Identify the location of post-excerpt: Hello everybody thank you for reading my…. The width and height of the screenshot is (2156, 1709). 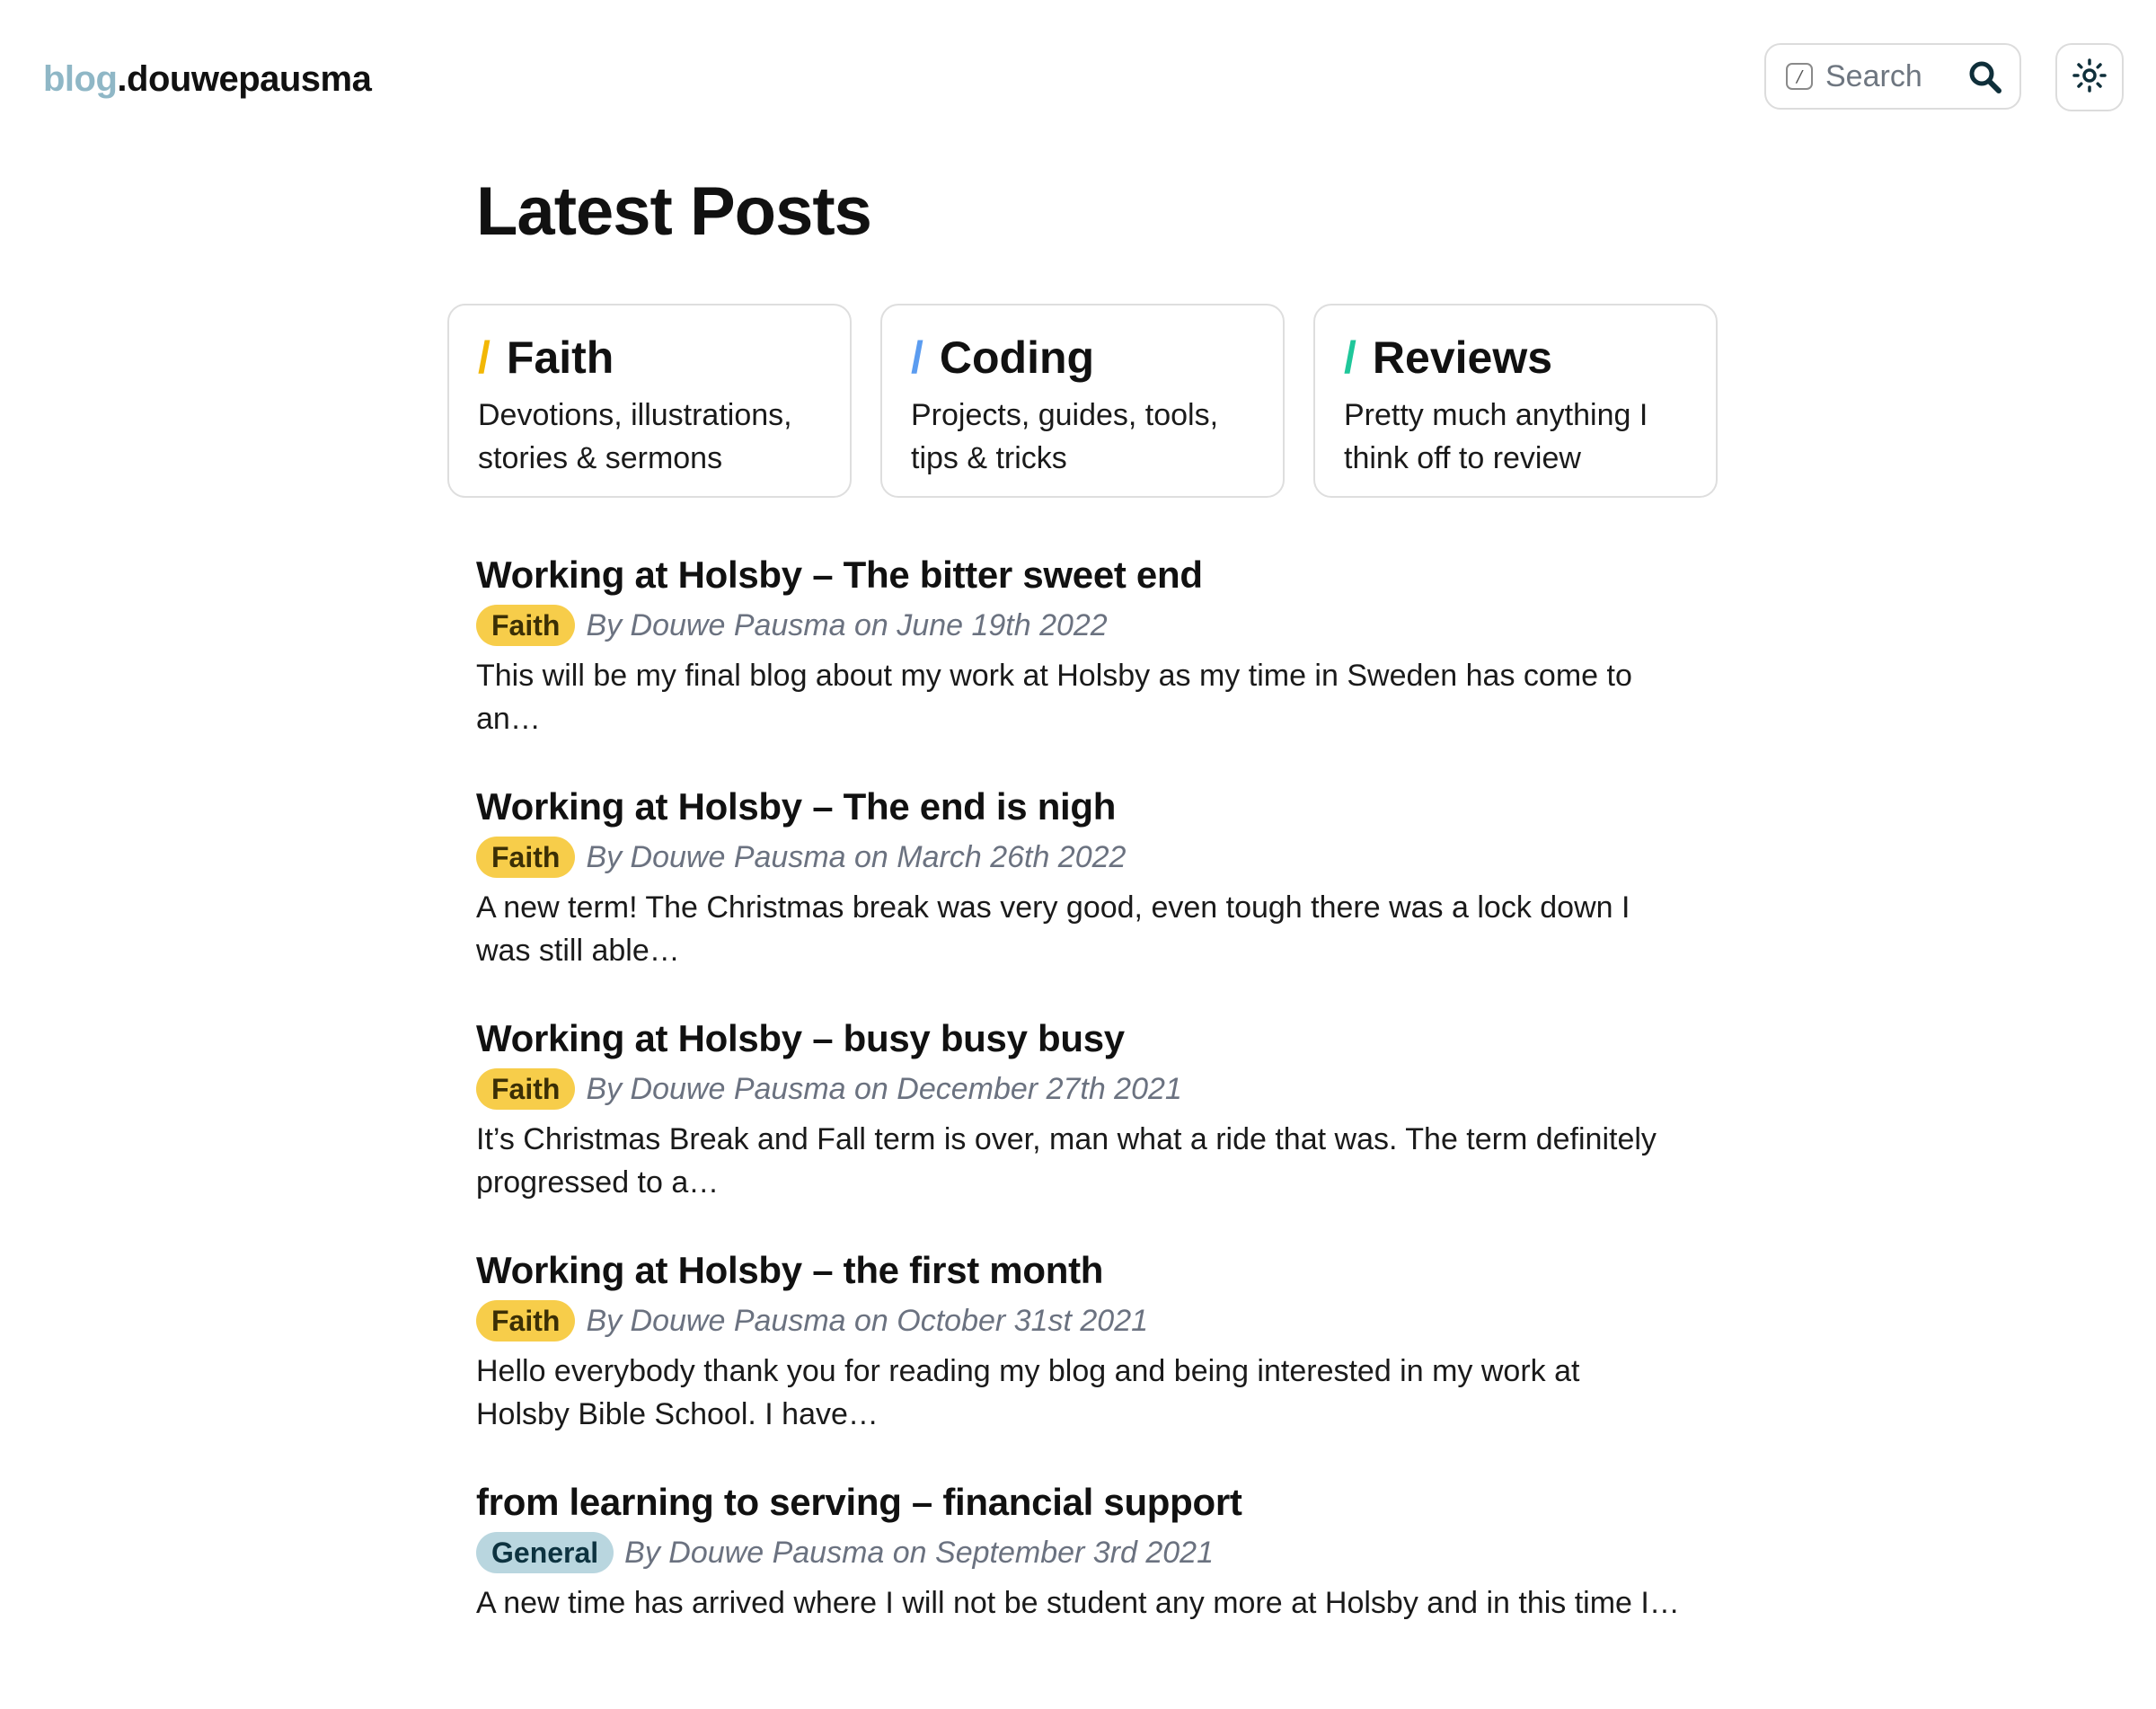
(1028, 1392).